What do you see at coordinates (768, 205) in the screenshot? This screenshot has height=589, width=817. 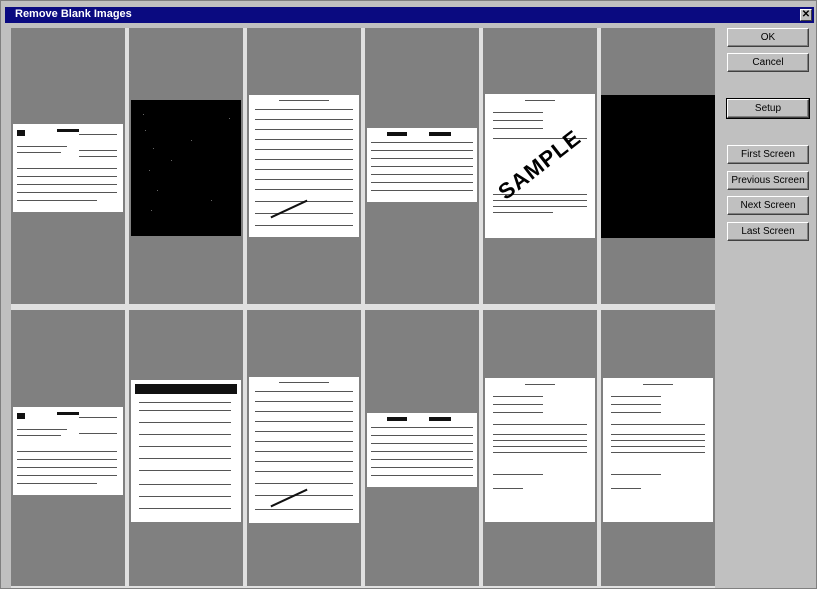 I see `next-screen-button: Next Screen` at bounding box center [768, 205].